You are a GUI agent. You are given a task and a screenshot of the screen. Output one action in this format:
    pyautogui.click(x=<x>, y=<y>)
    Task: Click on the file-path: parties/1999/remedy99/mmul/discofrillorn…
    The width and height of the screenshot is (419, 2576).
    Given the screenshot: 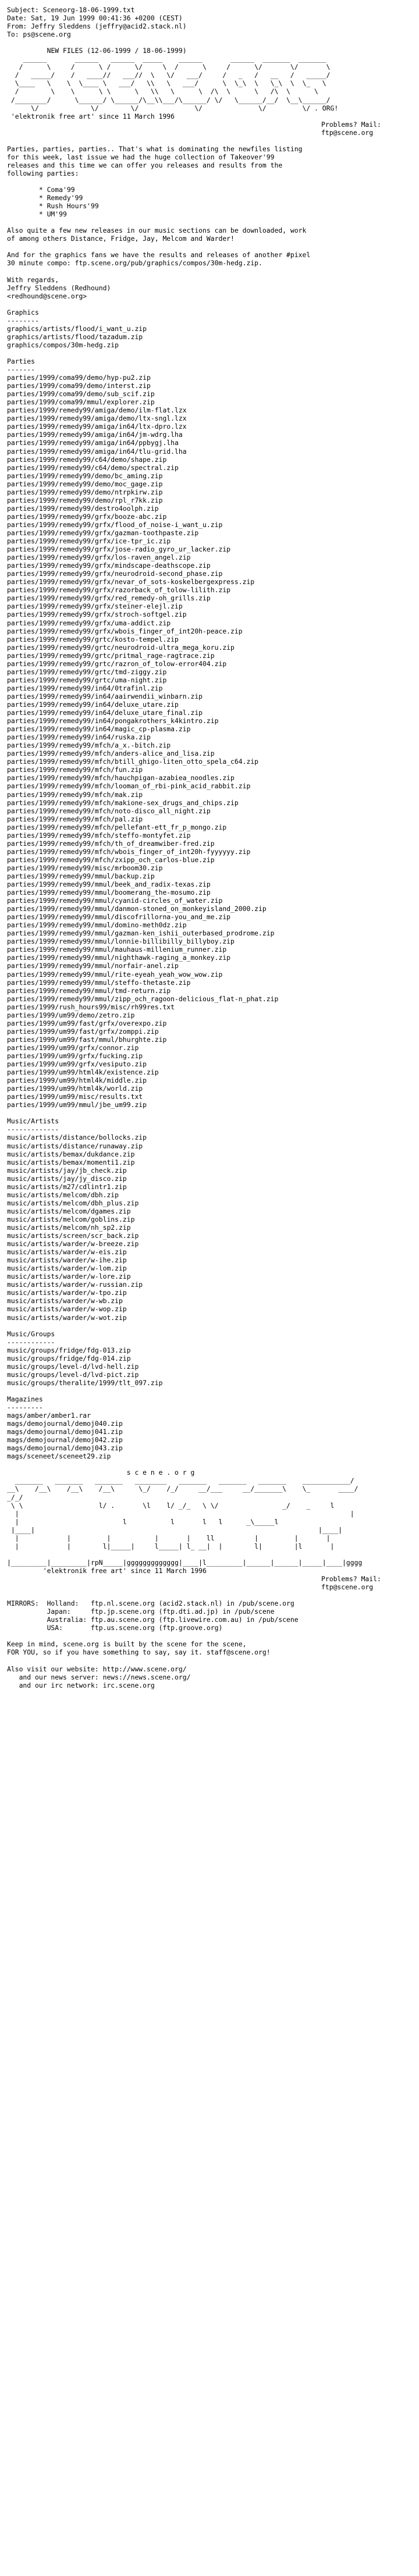 What is the action you would take?
    pyautogui.click(x=210, y=917)
    